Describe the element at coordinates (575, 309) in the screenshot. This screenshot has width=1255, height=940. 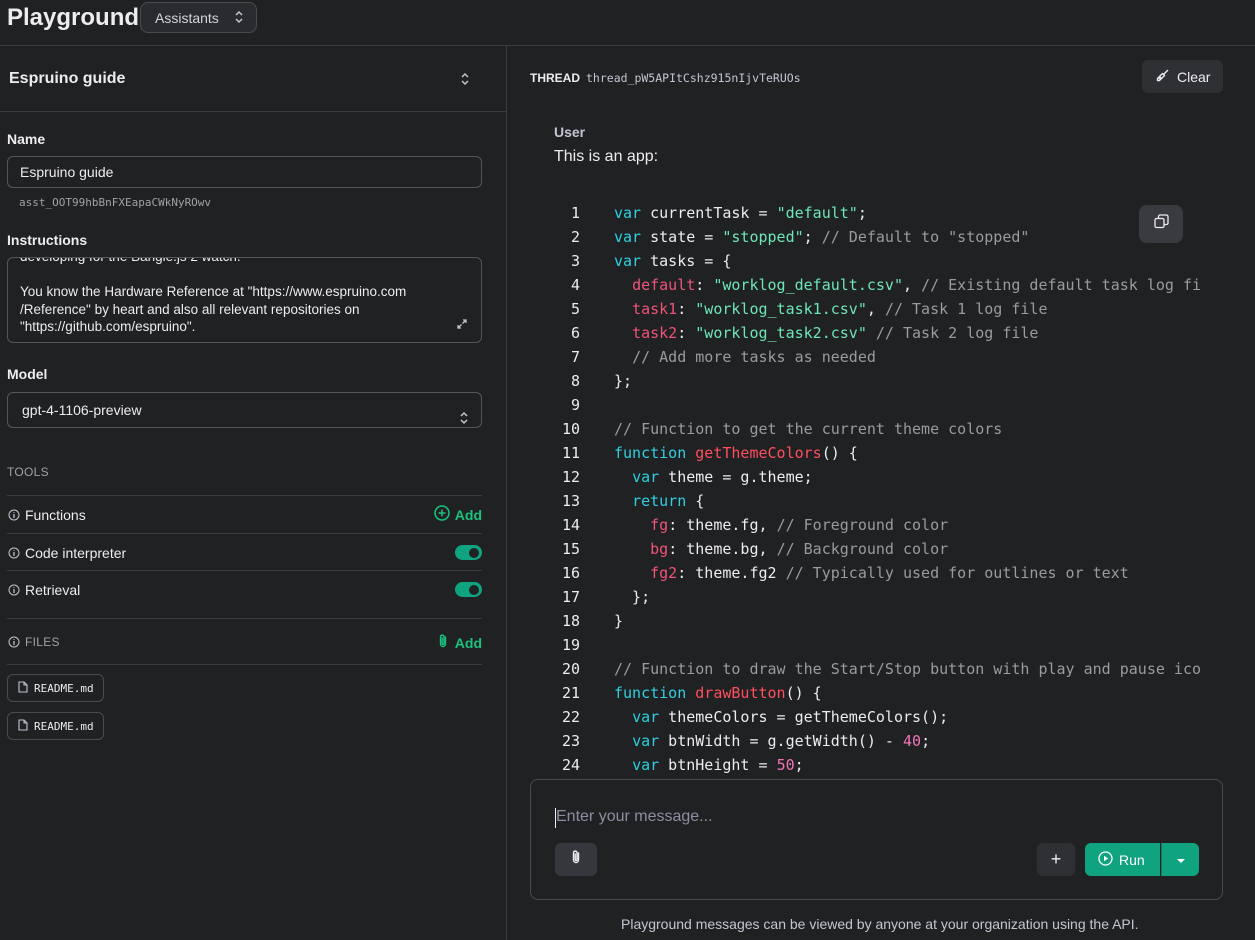
I see `line-number: 5` at that location.